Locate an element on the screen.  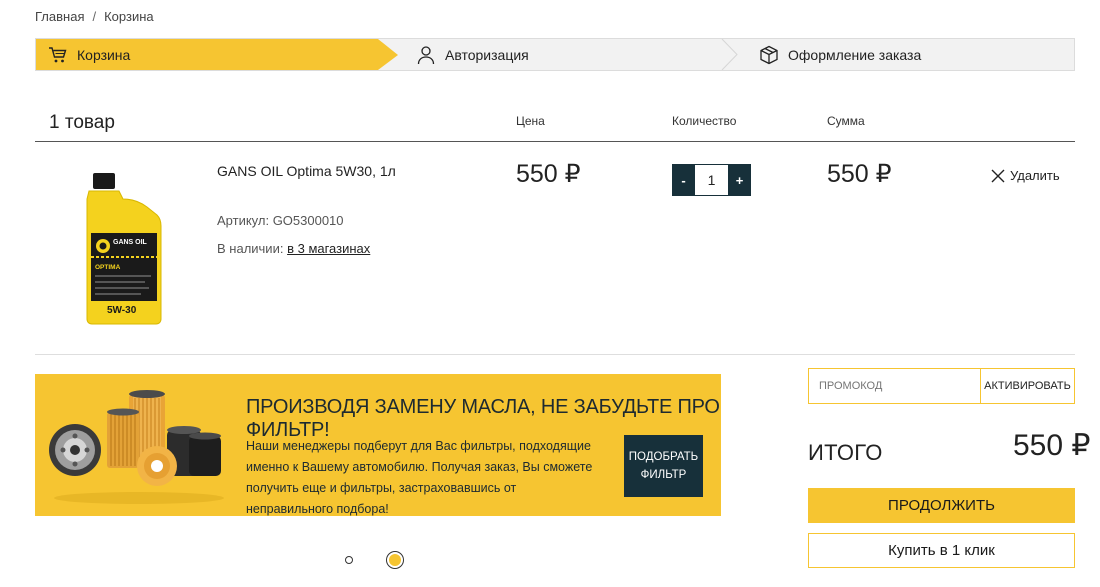
promo-code-form: АКТИВИРОВАТЬ is located at coordinates (941, 386).